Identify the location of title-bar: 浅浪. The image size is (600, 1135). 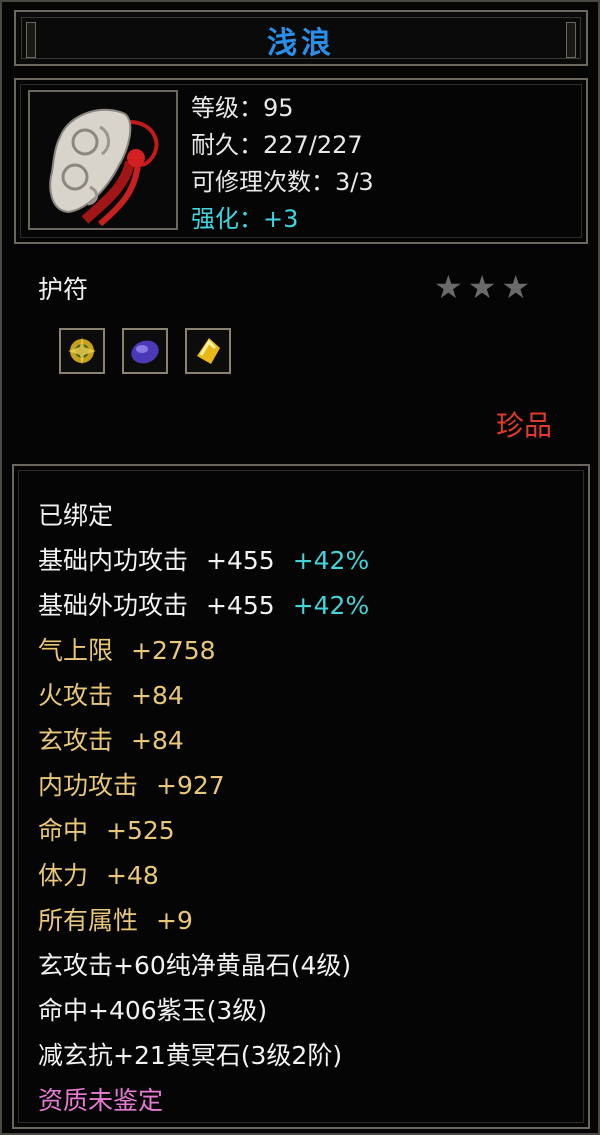
(301, 38).